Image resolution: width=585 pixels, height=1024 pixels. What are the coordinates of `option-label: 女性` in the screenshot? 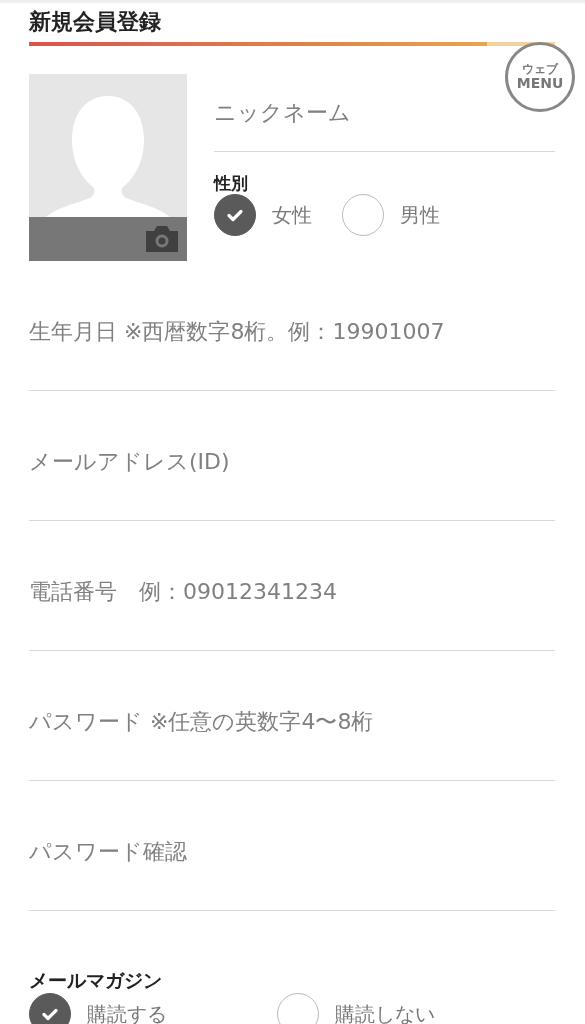 It's located at (292, 215).